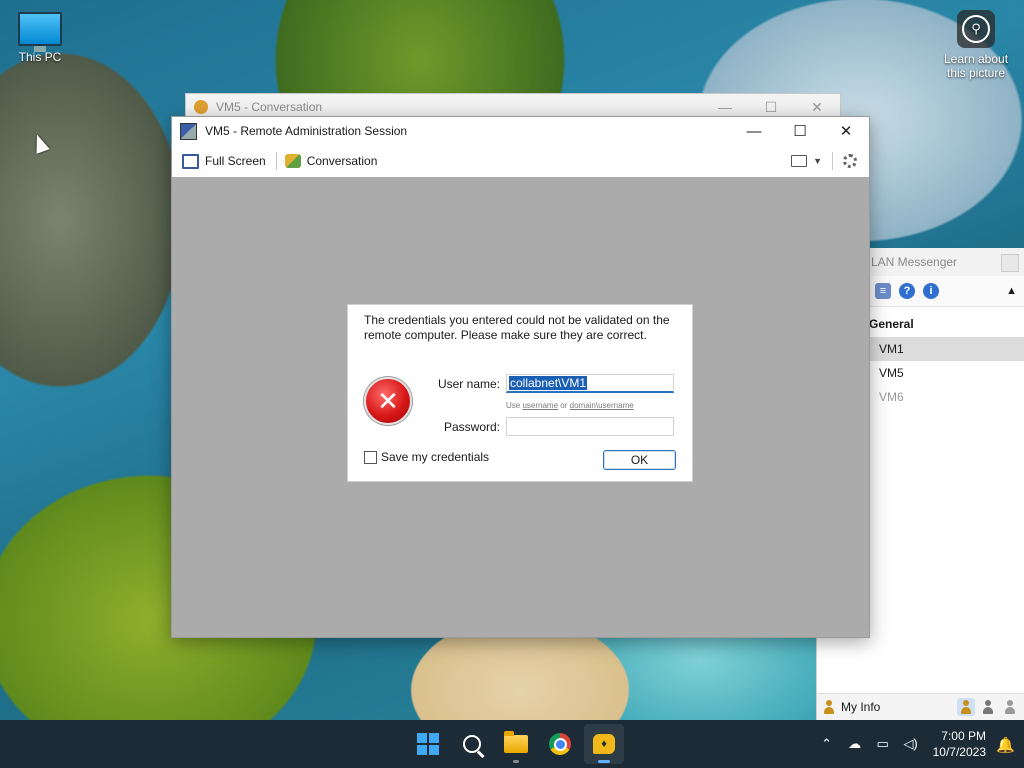 The height and width of the screenshot is (768, 1024). What do you see at coordinates (827, 744) in the screenshot?
I see `chevron-up-icon: ⌃` at bounding box center [827, 744].